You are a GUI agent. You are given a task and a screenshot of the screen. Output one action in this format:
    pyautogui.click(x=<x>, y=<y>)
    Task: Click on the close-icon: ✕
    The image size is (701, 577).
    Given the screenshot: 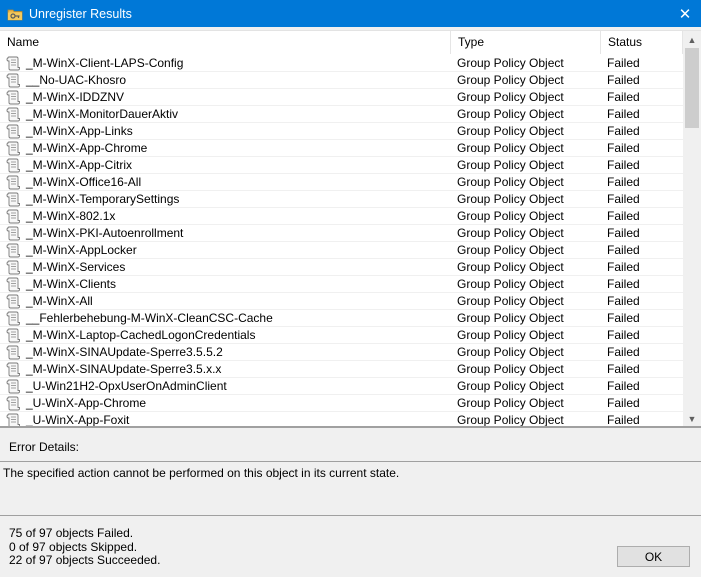 What is the action you would take?
    pyautogui.click(x=685, y=14)
    